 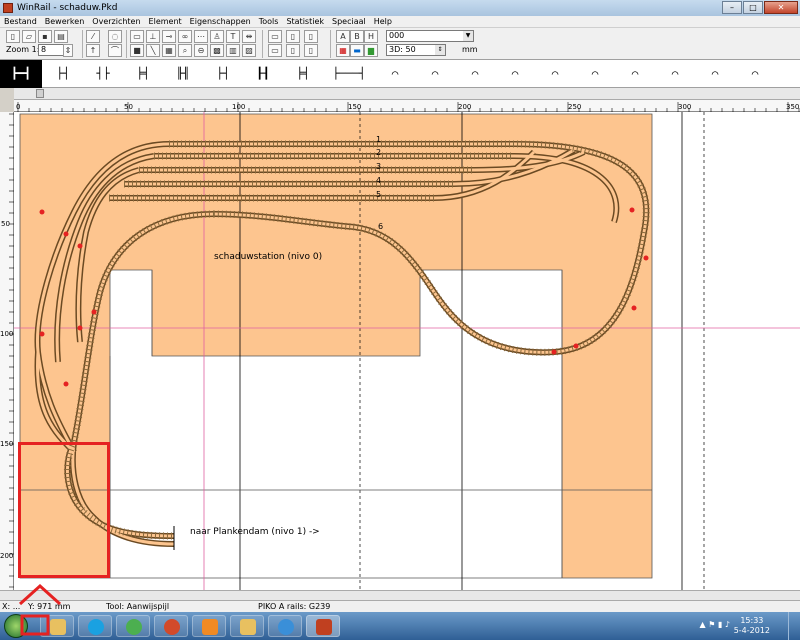 What do you see at coordinates (275, 50) in the screenshot?
I see `dist-h-icon: ▭` at bounding box center [275, 50].